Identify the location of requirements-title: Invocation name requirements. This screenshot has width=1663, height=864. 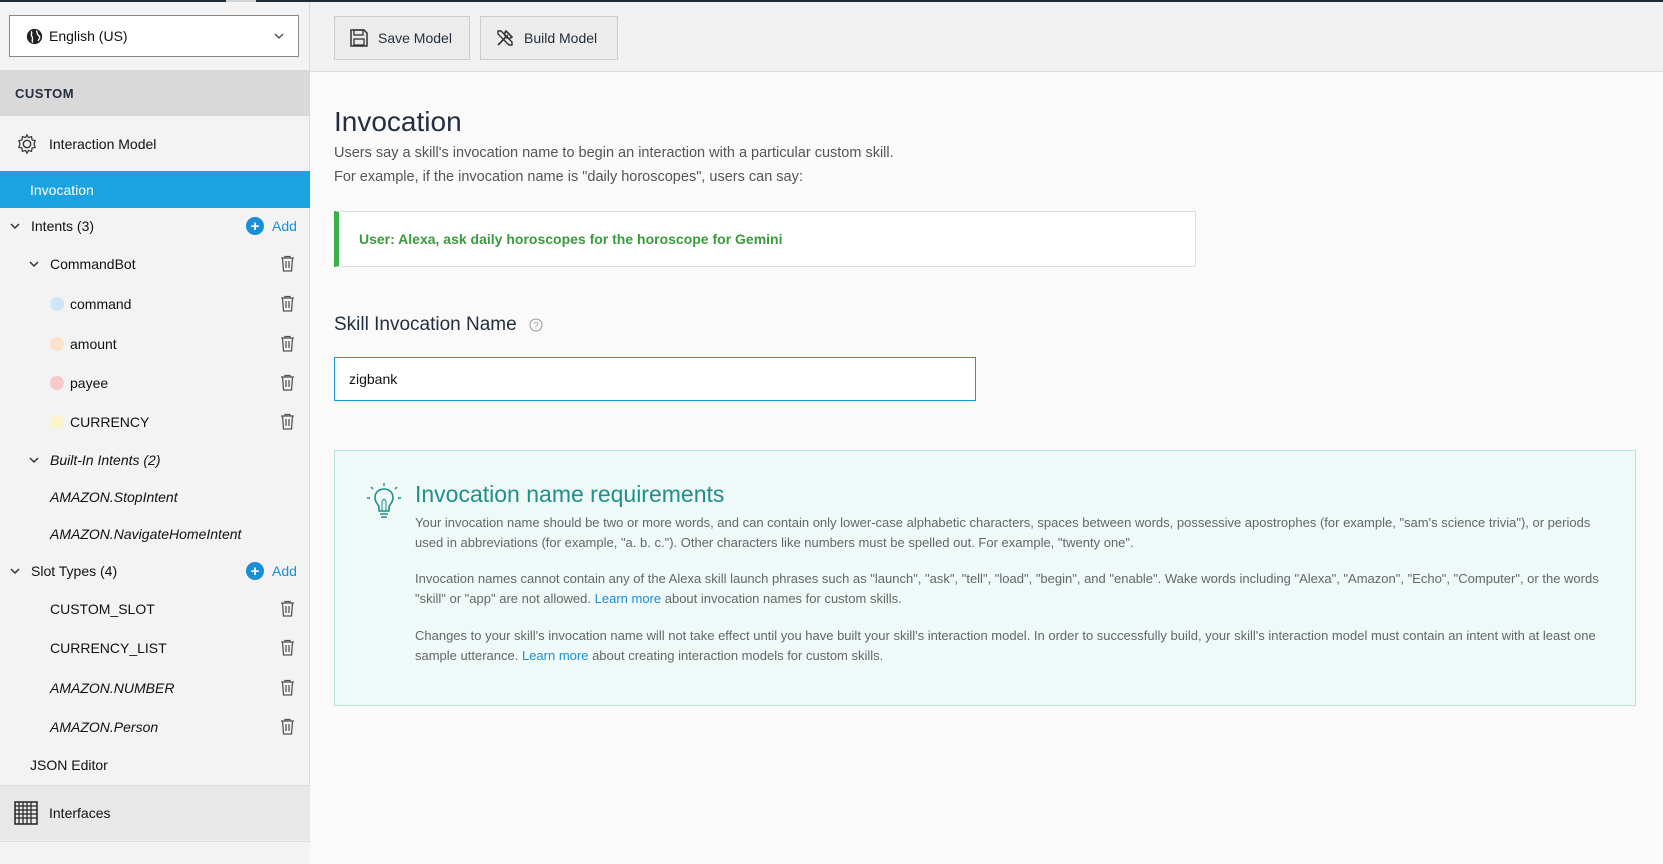
(570, 494).